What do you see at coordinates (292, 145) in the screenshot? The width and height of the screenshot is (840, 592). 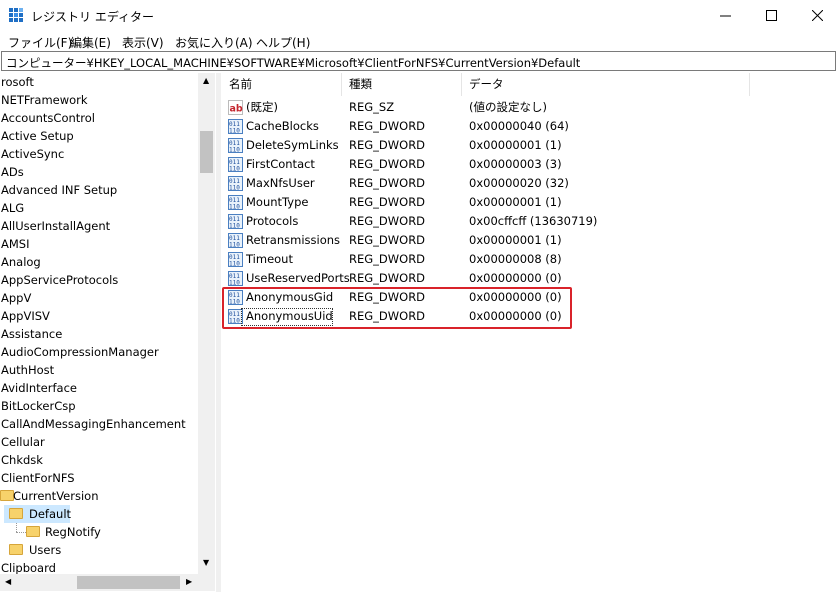 I see `value-name: DeleteSymLinks` at bounding box center [292, 145].